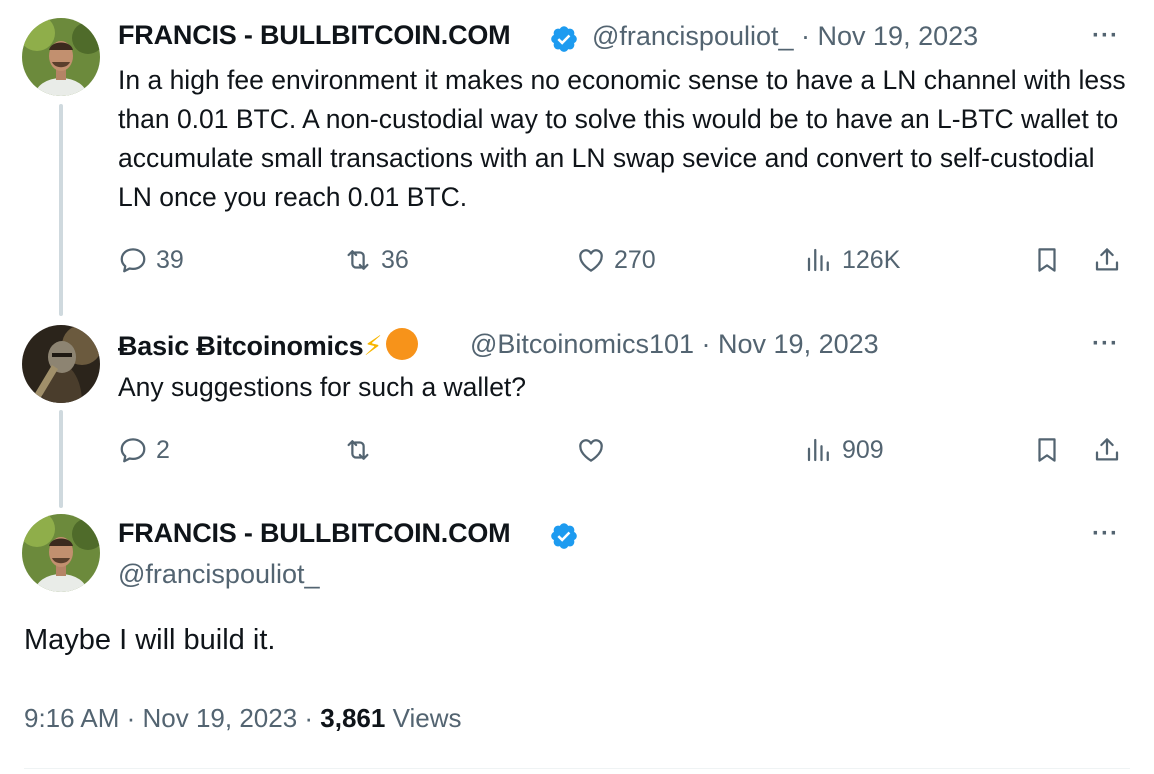  I want to click on repost-count: 36, so click(395, 259).